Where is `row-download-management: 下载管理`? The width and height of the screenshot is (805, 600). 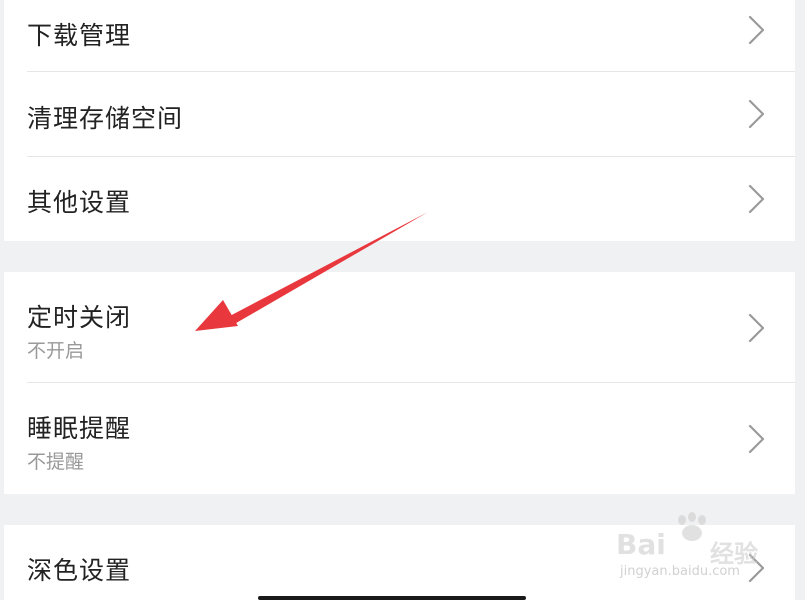 row-download-management: 下载管理 is located at coordinates (399, 36).